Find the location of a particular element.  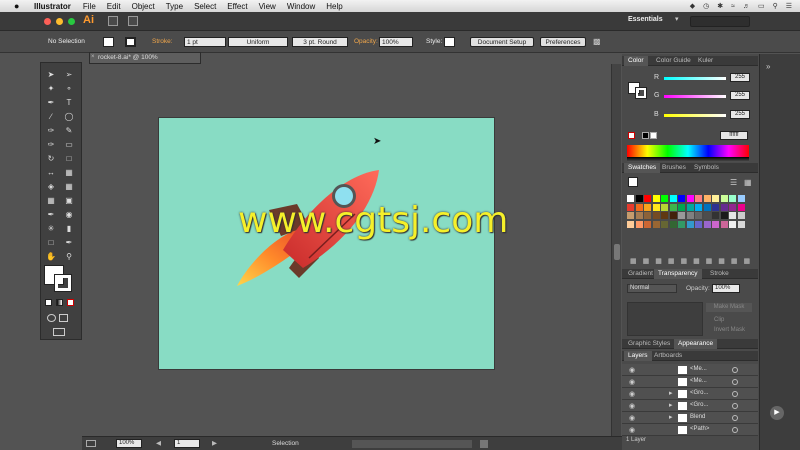

artboard-tool-icon: □ is located at coordinates (51, 242).